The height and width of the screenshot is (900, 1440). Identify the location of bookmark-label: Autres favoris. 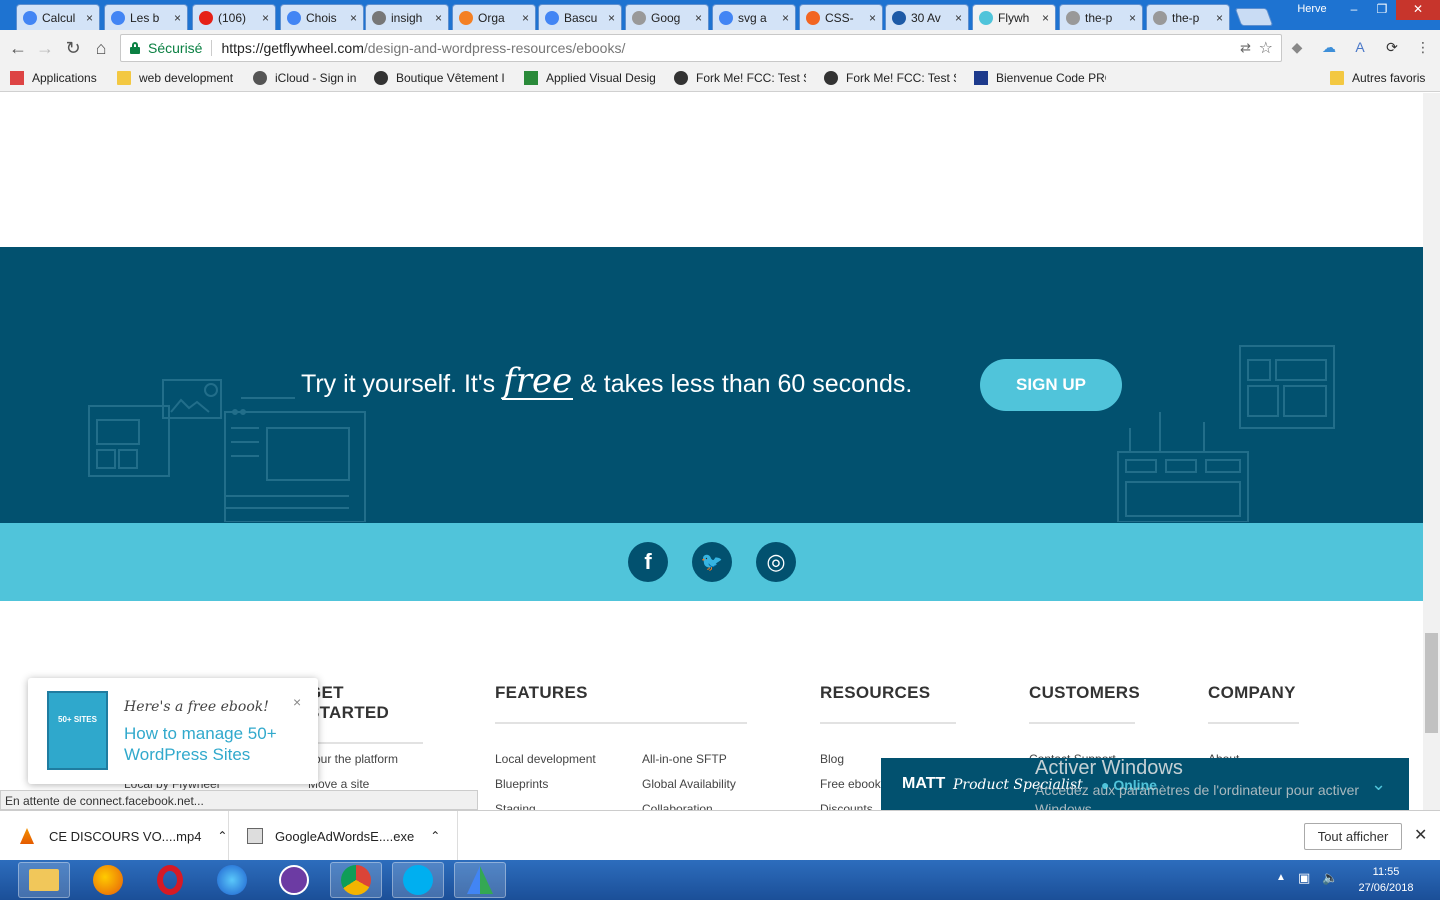
(1389, 78).